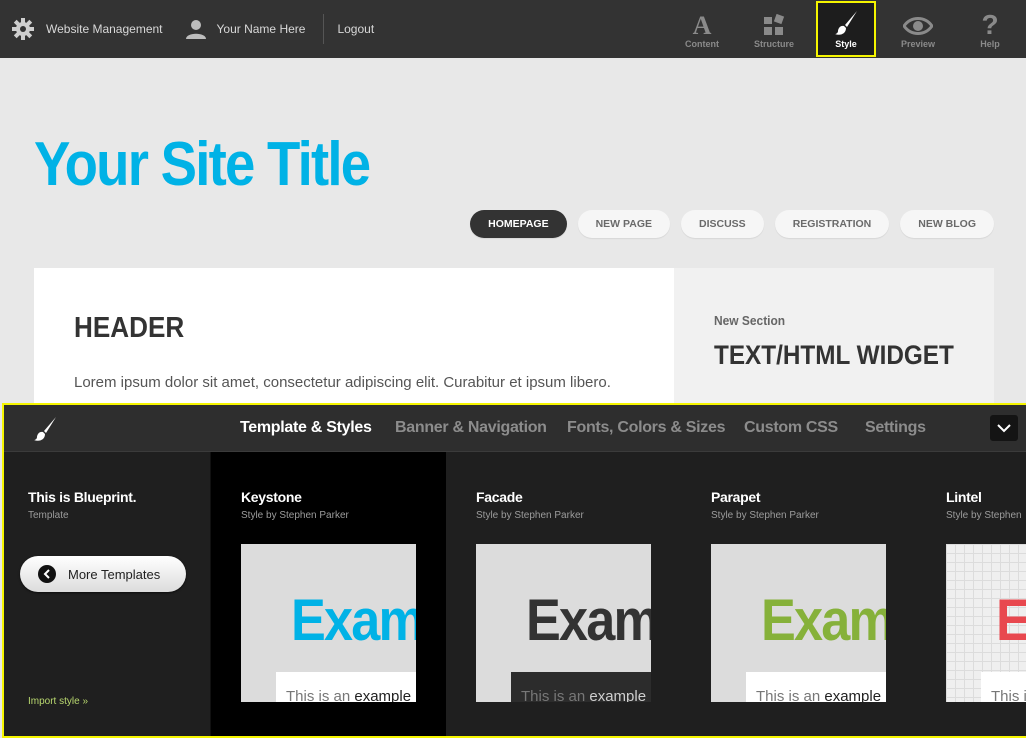  Describe the element at coordinates (58, 701) in the screenshot. I see `import-style-link: Import style »` at that location.